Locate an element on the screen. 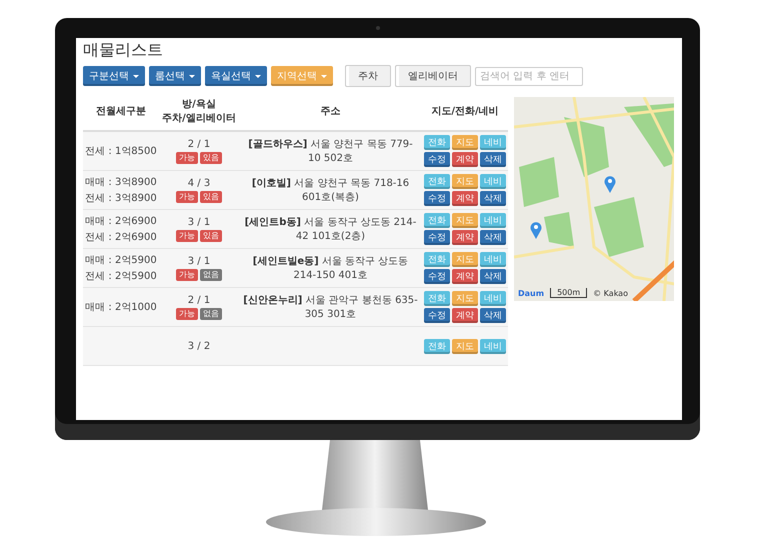 Image resolution: width=760 pixels, height=557 pixels. column-header: 주소 is located at coordinates (330, 111).